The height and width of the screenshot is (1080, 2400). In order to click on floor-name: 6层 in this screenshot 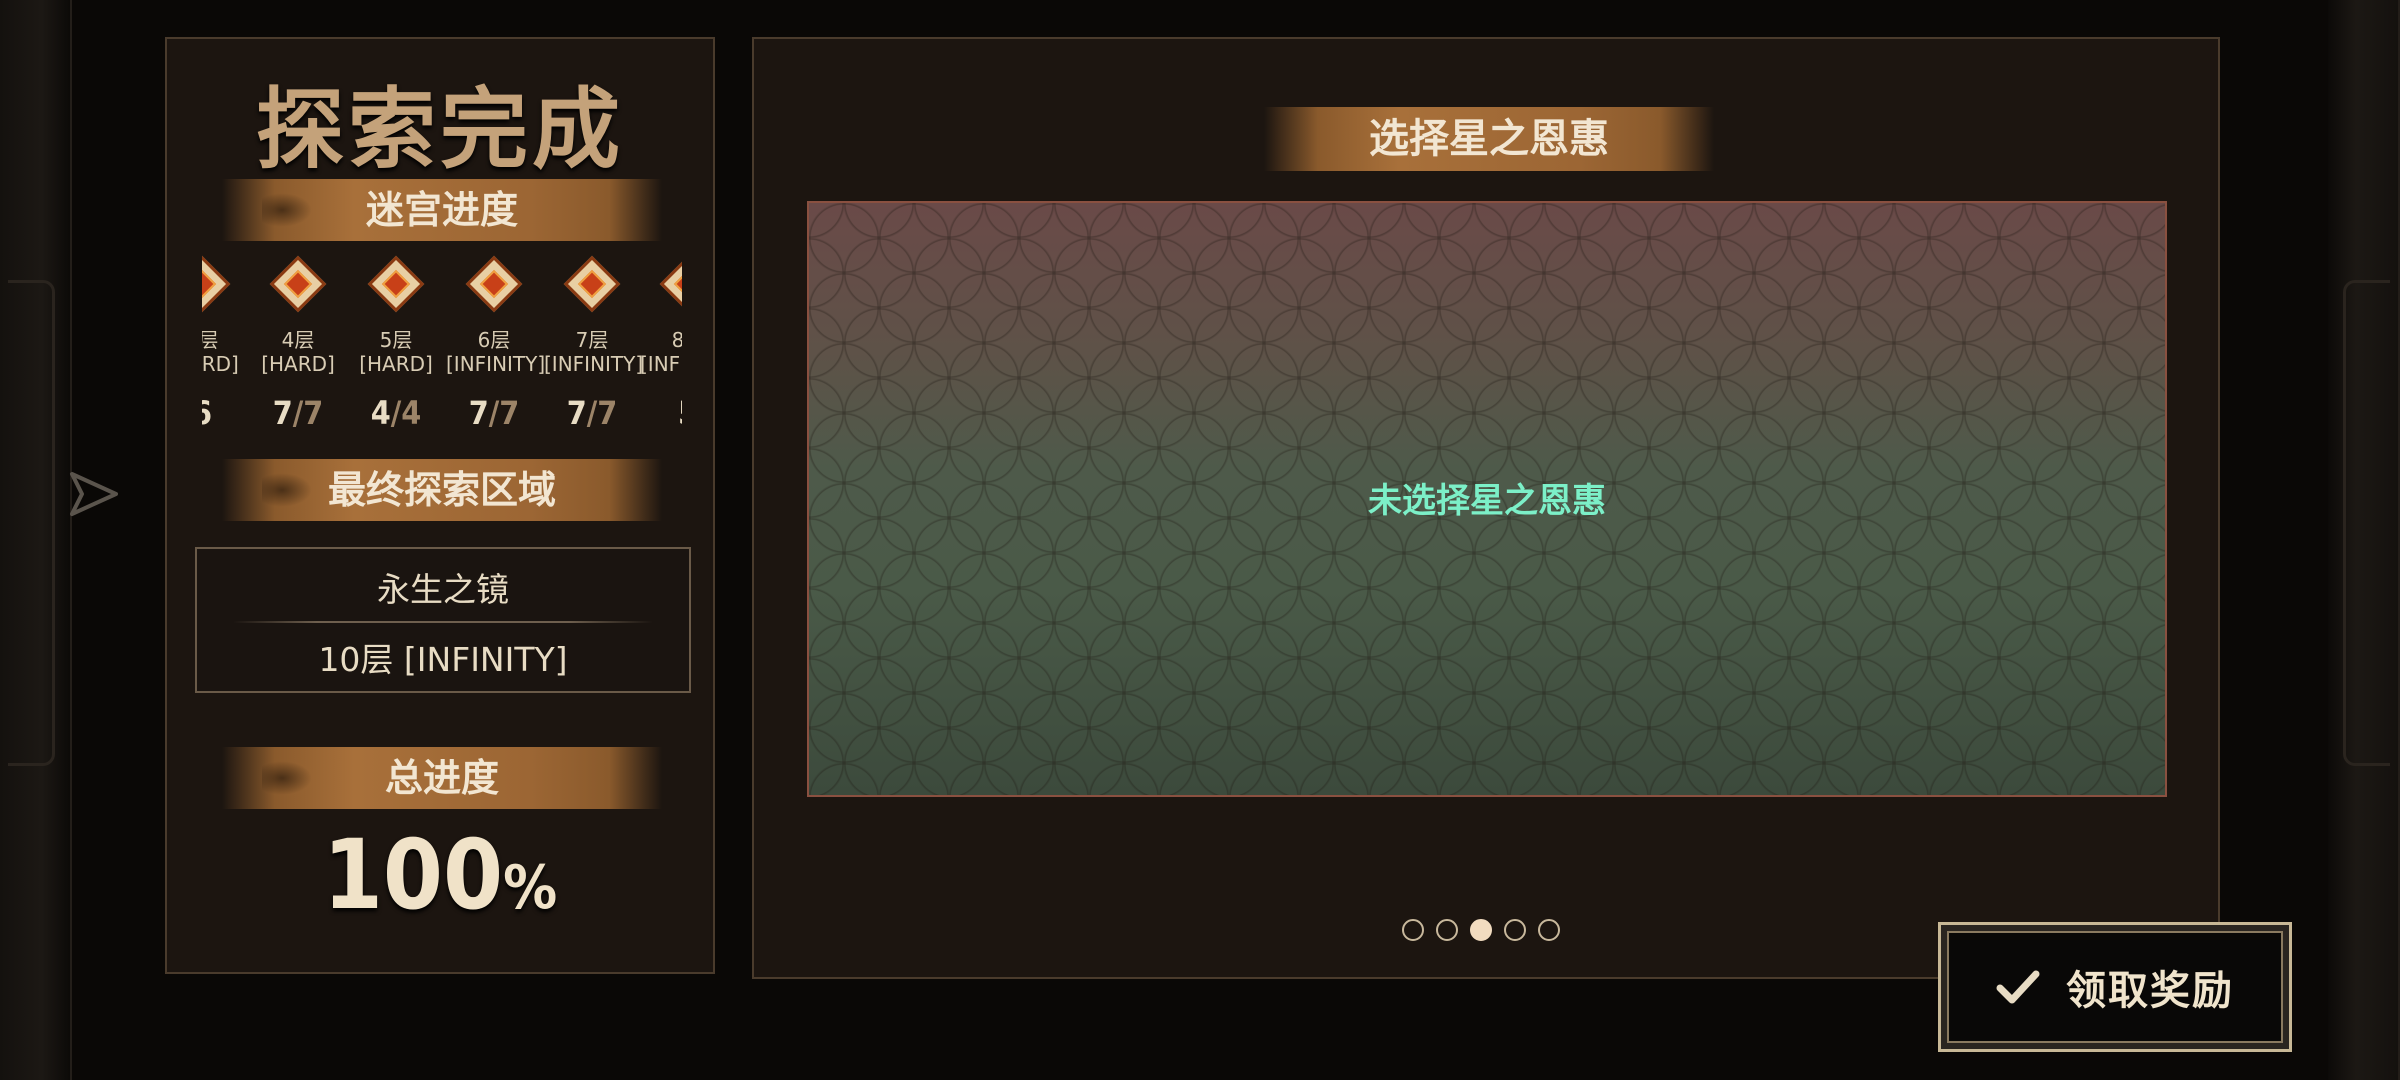, I will do `click(494, 340)`.